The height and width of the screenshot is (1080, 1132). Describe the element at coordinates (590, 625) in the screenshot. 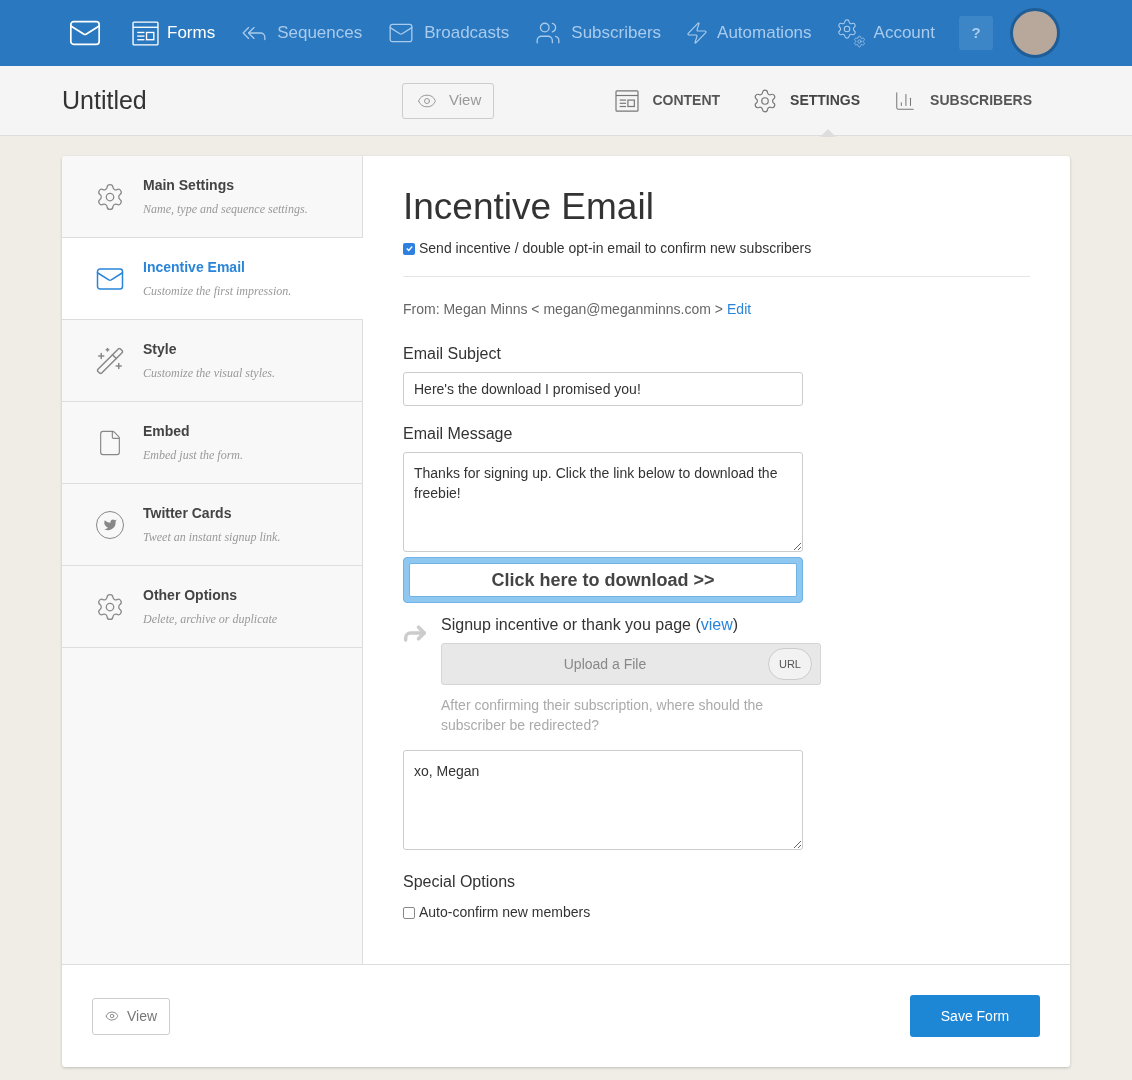

I see `redirect-label: Signup incentive or thank you page (view)` at that location.